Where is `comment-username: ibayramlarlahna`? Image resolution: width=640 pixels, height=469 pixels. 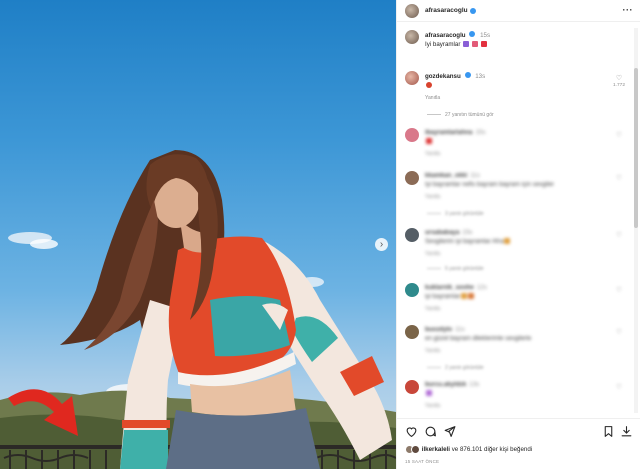
comment-username: ibayramlarlahna is located at coordinates (448, 132).